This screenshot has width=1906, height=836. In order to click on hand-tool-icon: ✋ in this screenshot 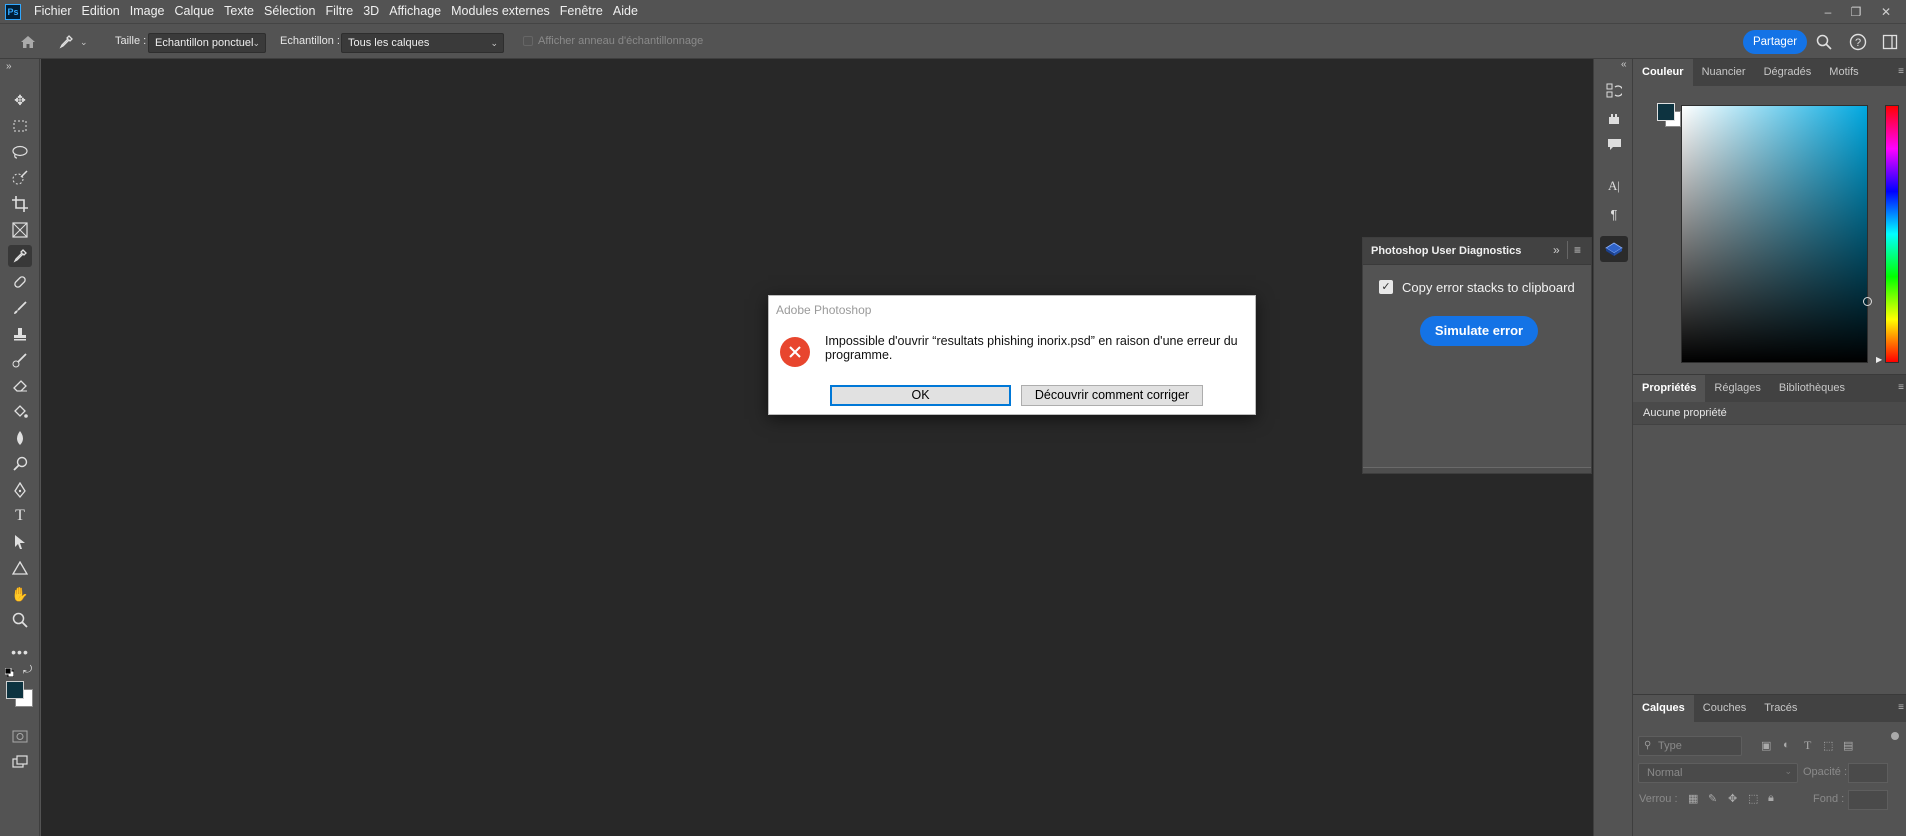, I will do `click(20, 594)`.